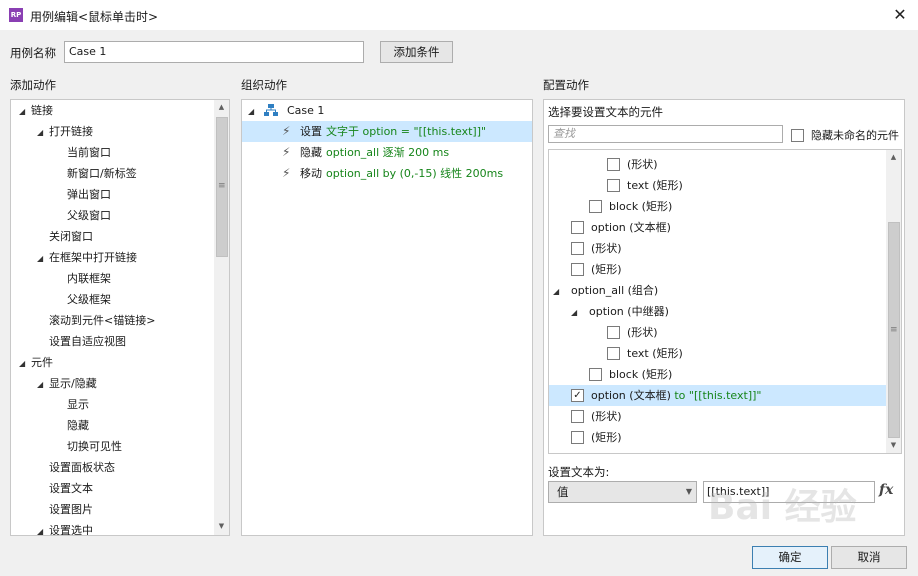 Image resolution: width=918 pixels, height=576 pixels. I want to click on add-action-item: 设置自适应视图, so click(81, 341).